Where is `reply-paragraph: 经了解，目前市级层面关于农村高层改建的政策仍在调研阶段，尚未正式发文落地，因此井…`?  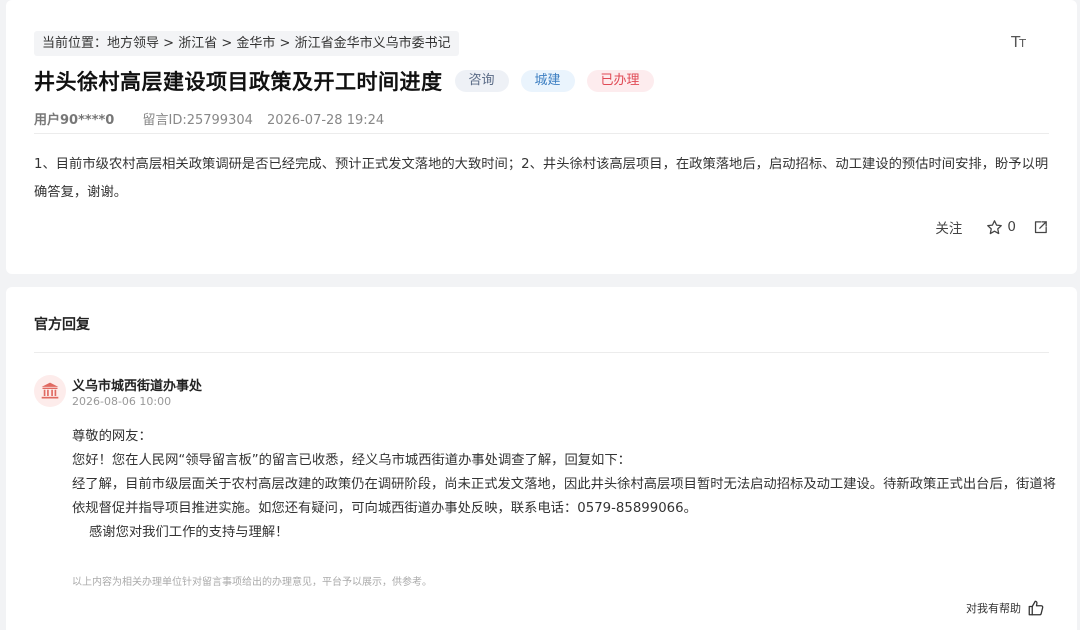 reply-paragraph: 经了解，目前市级层面关于农村高层改建的政策仍在调研阶段，尚未正式发文落地，因此井… is located at coordinates (564, 496).